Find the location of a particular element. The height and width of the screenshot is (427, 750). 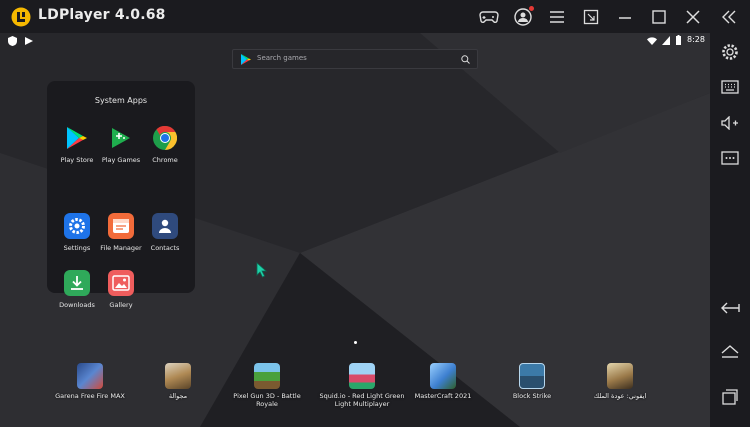

squid-io-icon is located at coordinates (362, 376).